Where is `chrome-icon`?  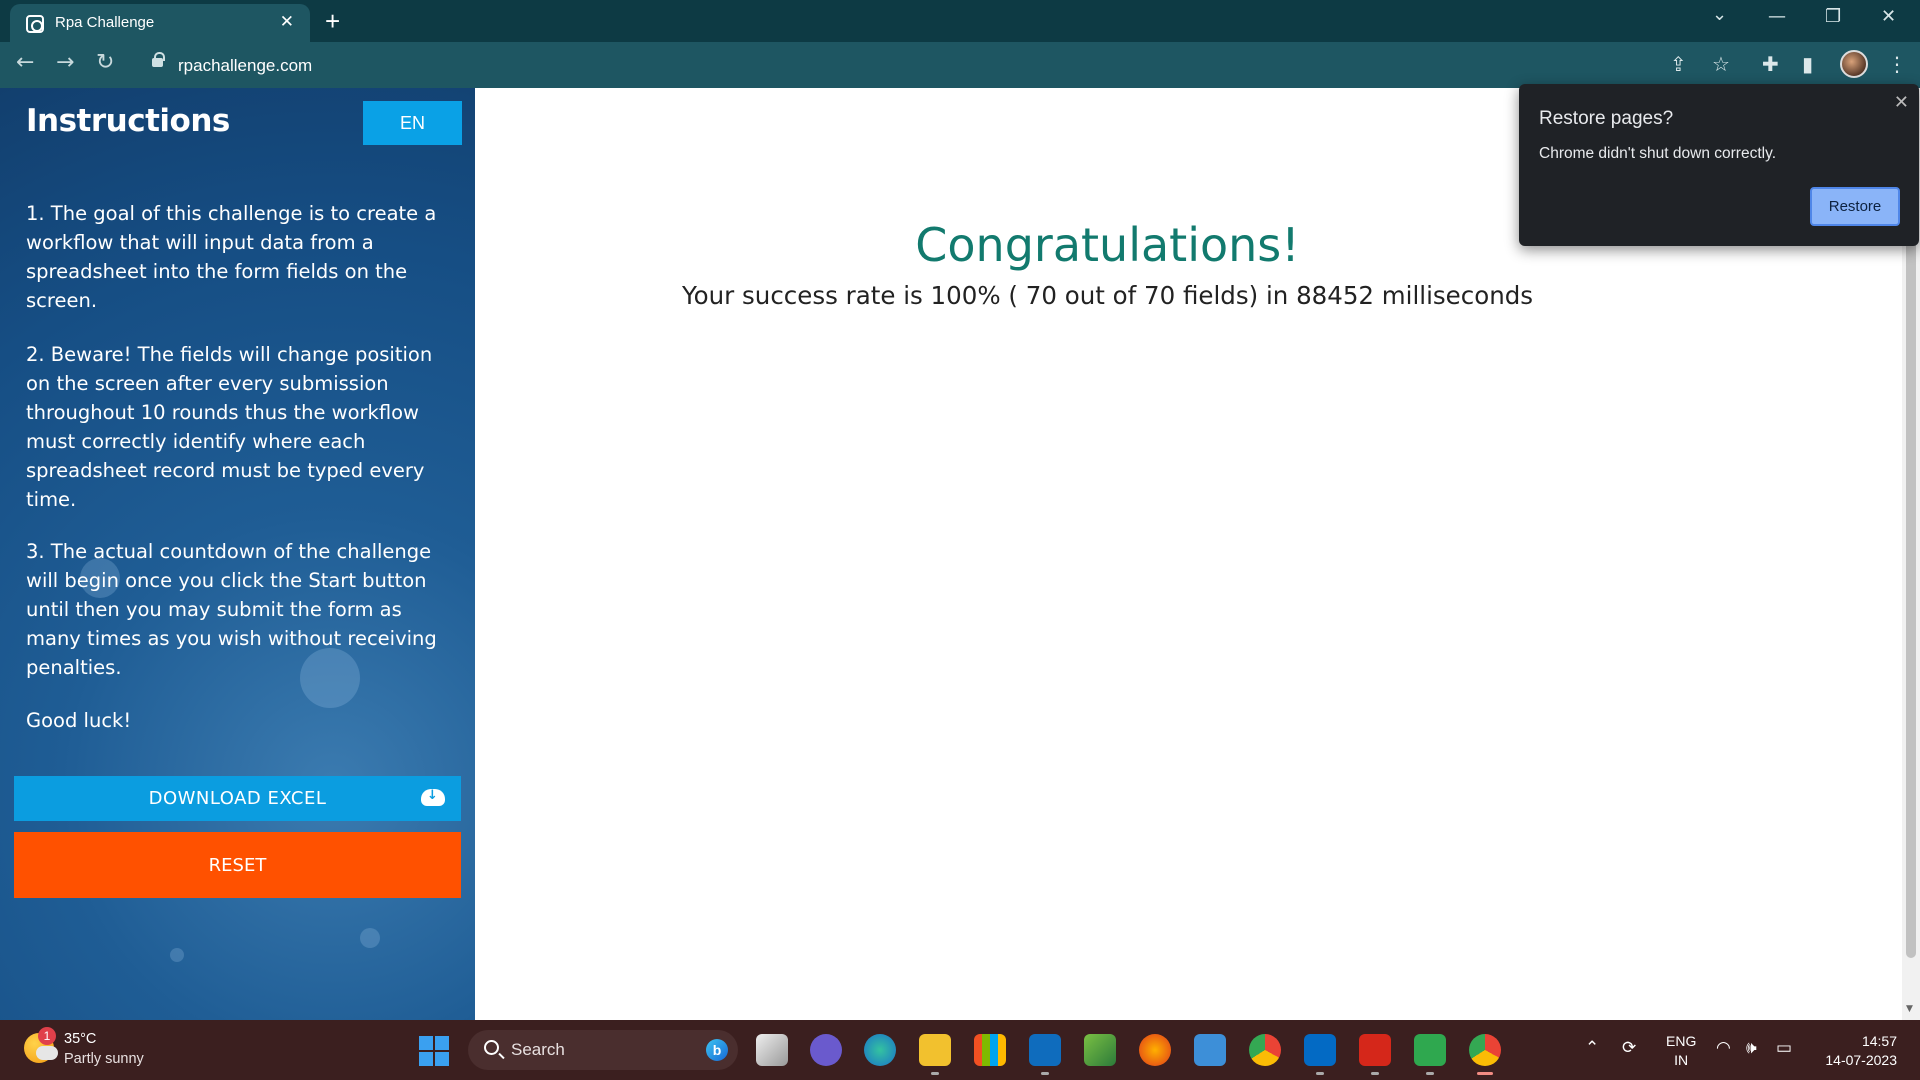
chrome-icon is located at coordinates (1265, 1050).